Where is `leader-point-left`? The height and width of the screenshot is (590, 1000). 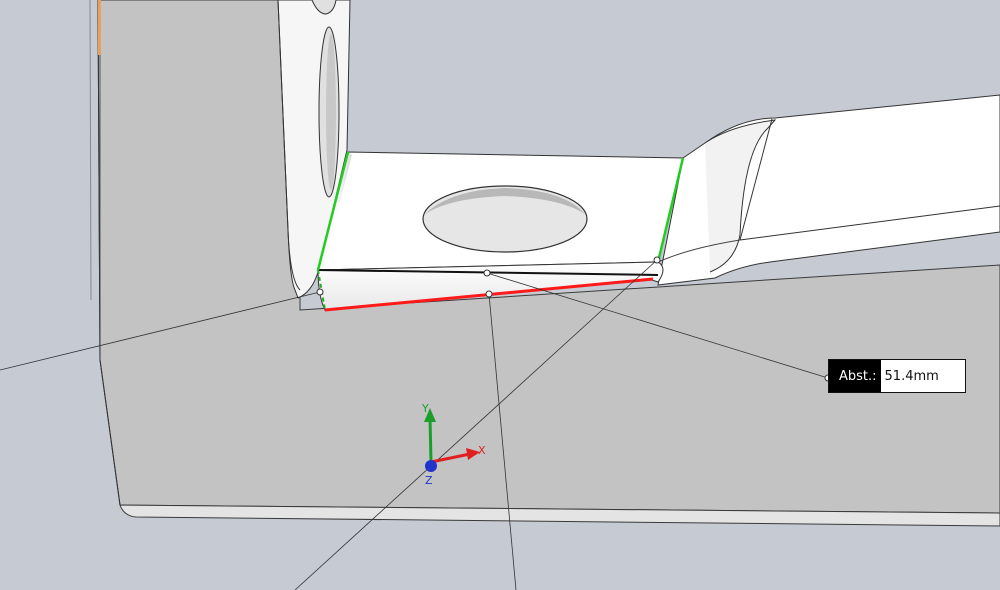 leader-point-left is located at coordinates (320, 292).